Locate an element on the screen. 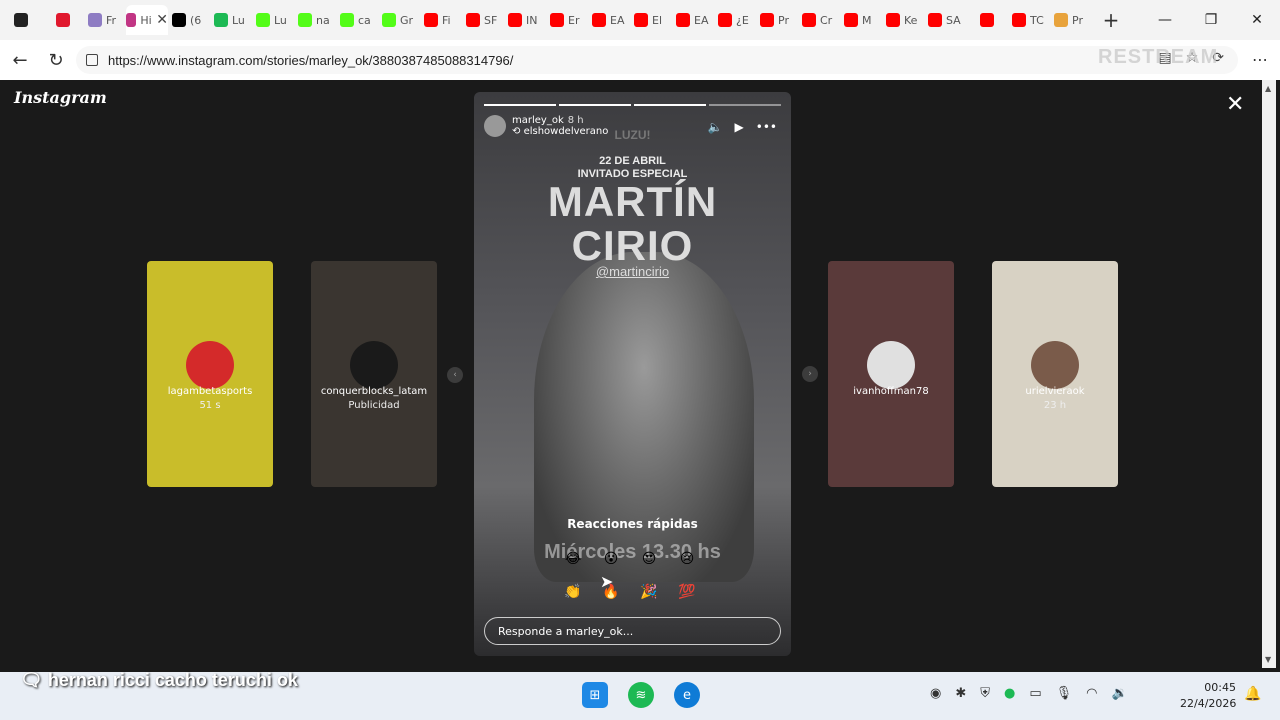 This screenshot has height=720, width=1280. restore-icon: ❐ is located at coordinates (1211, 20).